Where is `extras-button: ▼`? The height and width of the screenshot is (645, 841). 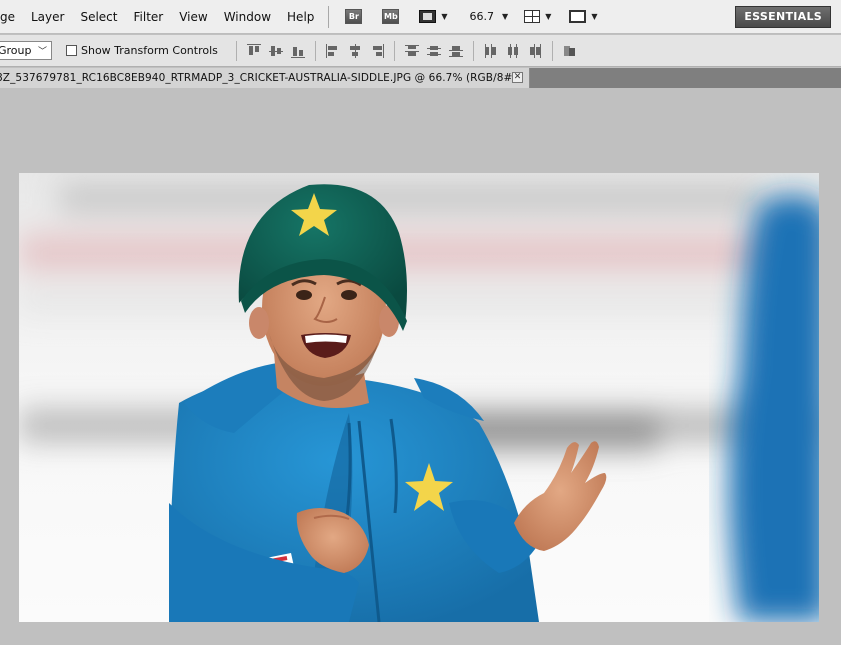
extras-button: ▼ is located at coordinates (433, 16).